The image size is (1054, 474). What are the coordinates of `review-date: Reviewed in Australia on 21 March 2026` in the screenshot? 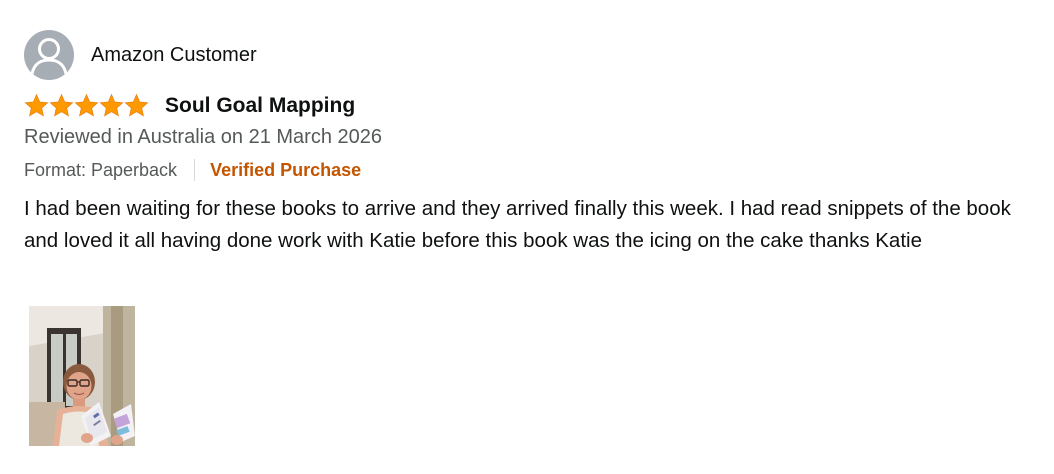 It's located at (203, 137).